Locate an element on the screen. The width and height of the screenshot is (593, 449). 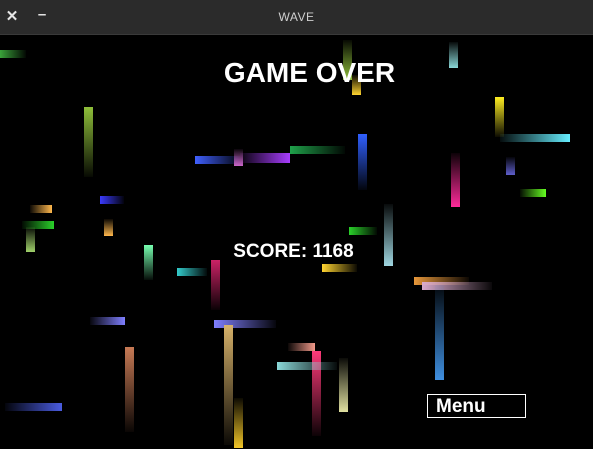
score-label: SCORE: is located at coordinates (270, 251).